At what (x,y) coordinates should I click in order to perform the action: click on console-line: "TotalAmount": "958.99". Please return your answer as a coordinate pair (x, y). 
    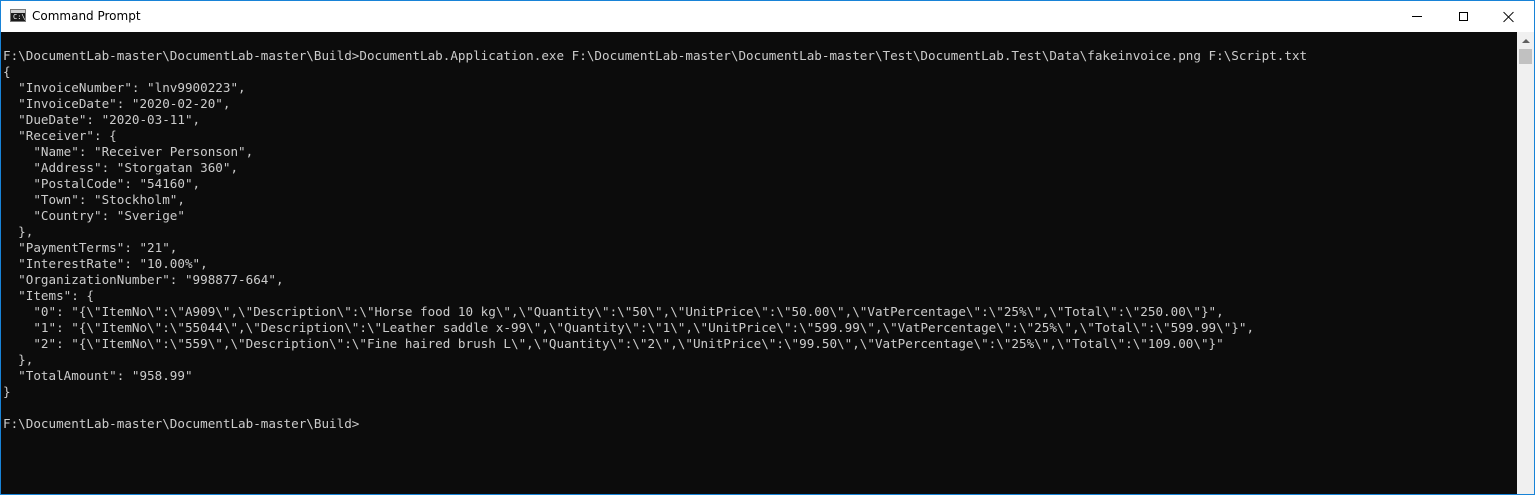
    Looking at the image, I should click on (98, 375).